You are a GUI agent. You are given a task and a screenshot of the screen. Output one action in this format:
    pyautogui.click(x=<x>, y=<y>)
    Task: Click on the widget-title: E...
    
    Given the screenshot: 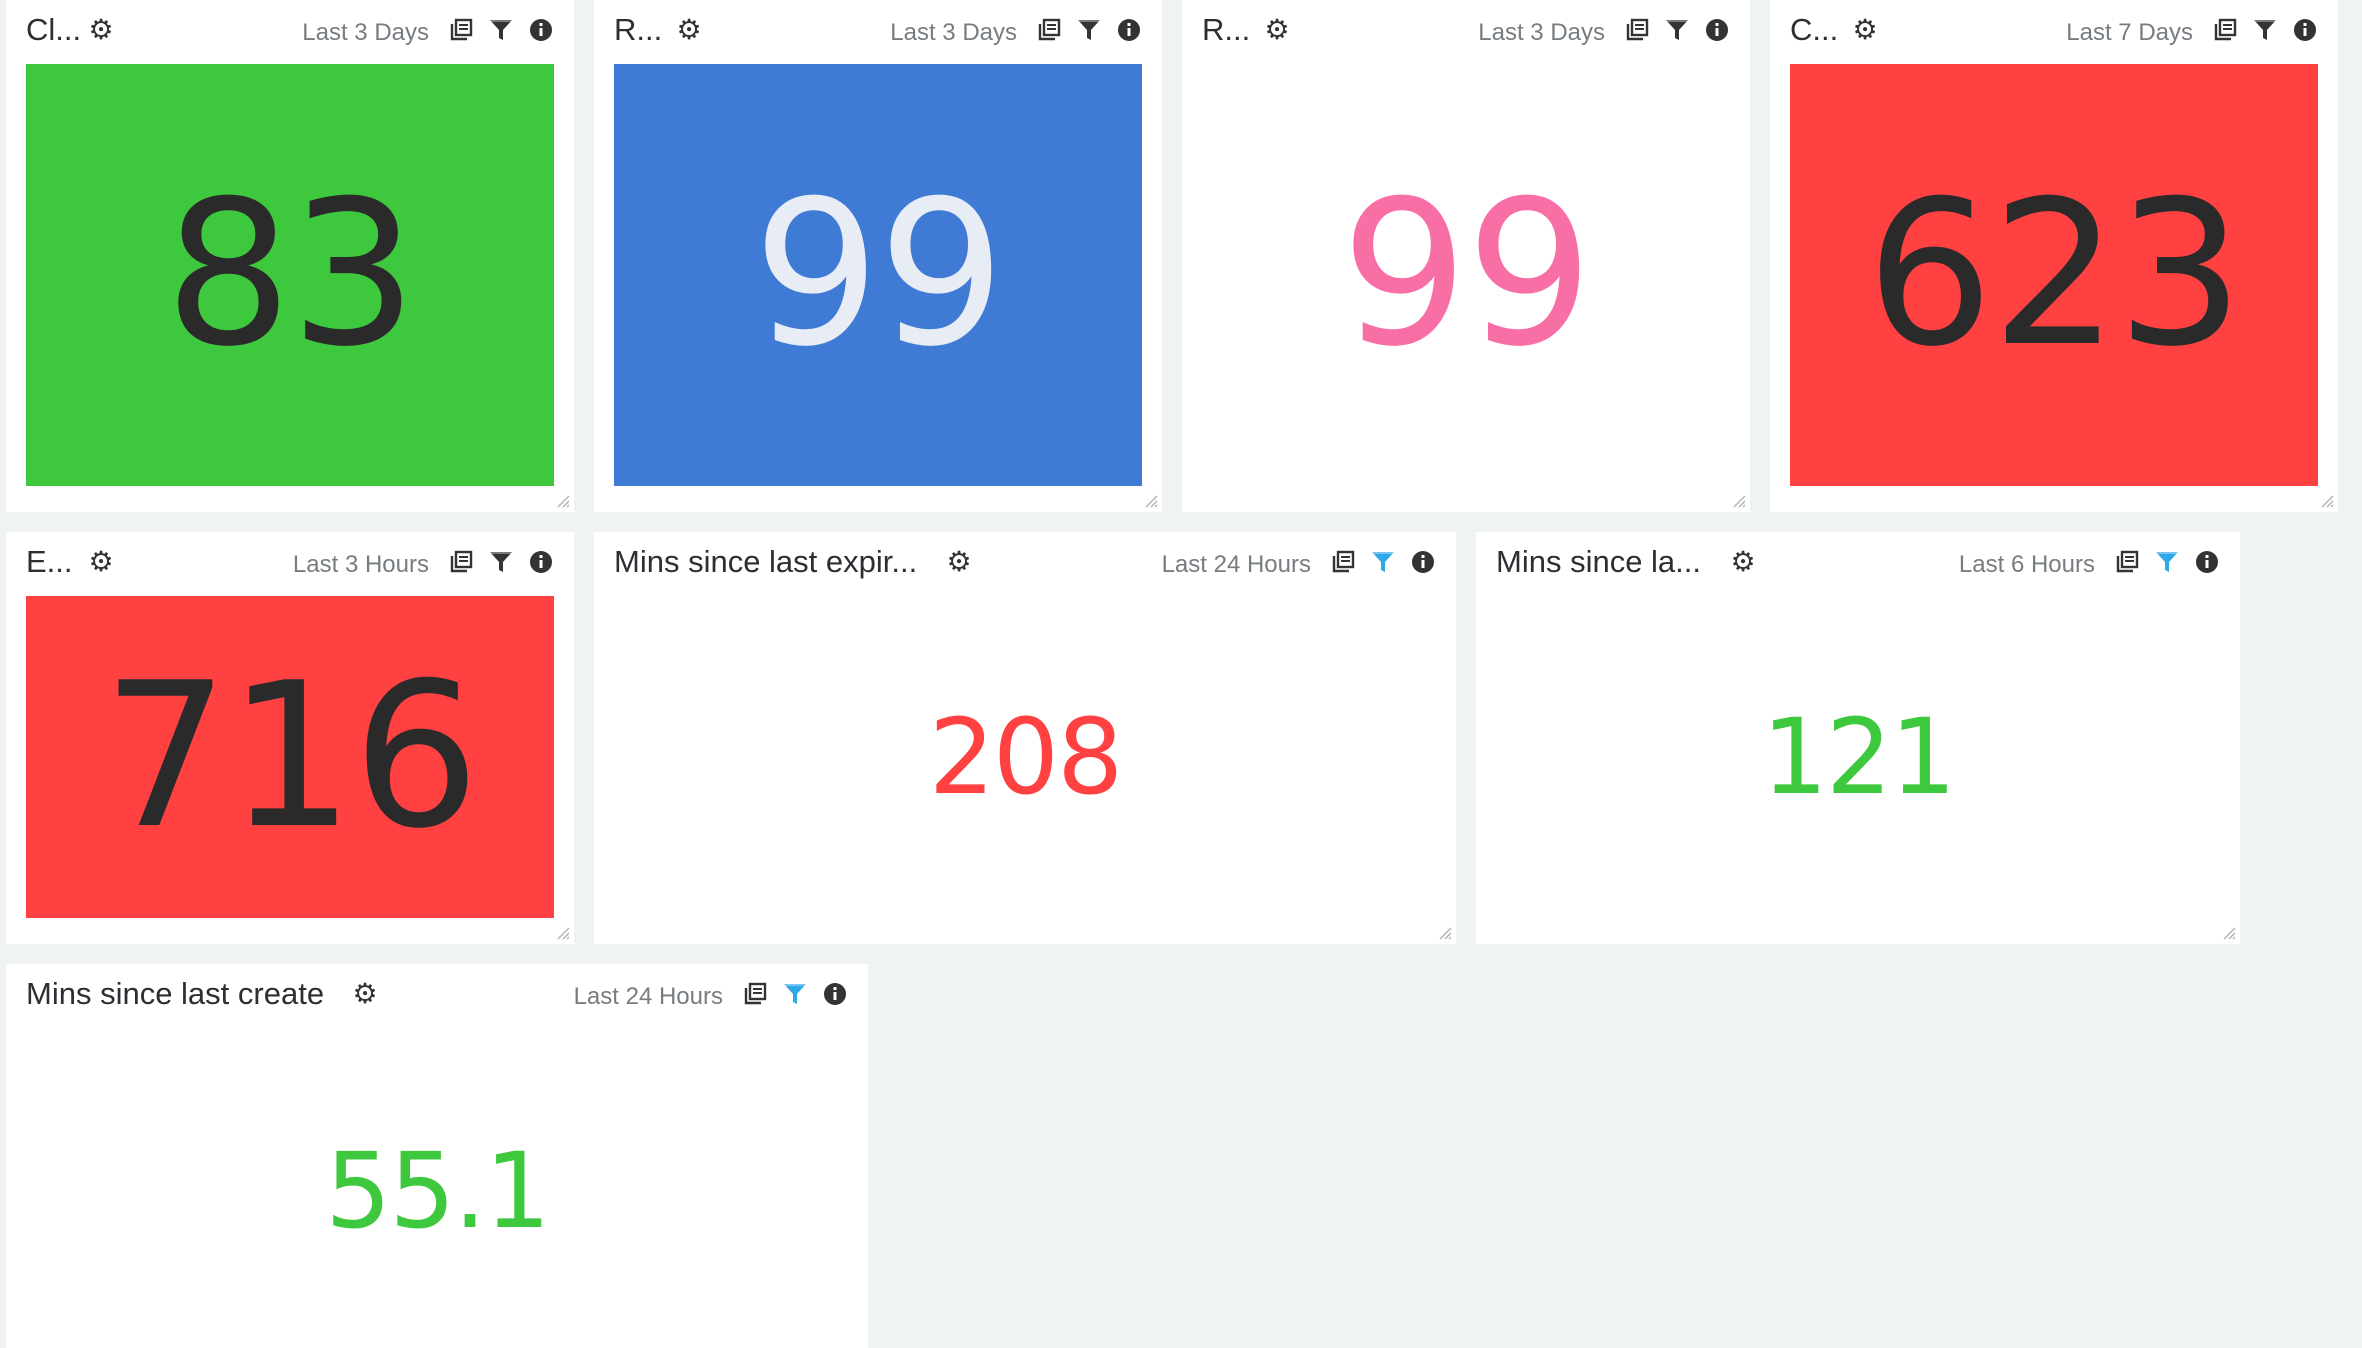 What is the action you would take?
    pyautogui.click(x=49, y=562)
    